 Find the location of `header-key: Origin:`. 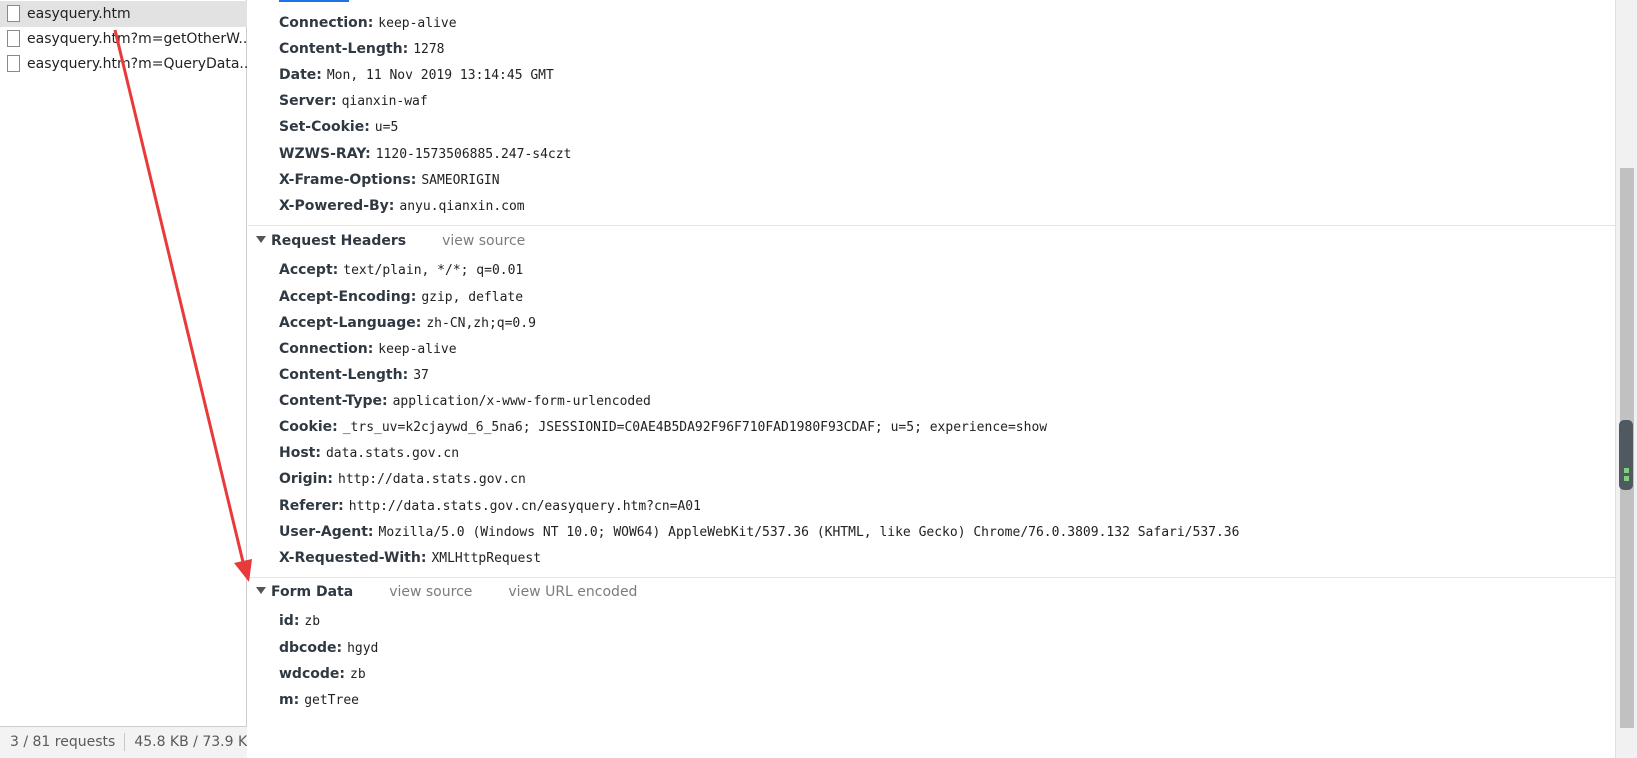

header-key: Origin: is located at coordinates (306, 479).